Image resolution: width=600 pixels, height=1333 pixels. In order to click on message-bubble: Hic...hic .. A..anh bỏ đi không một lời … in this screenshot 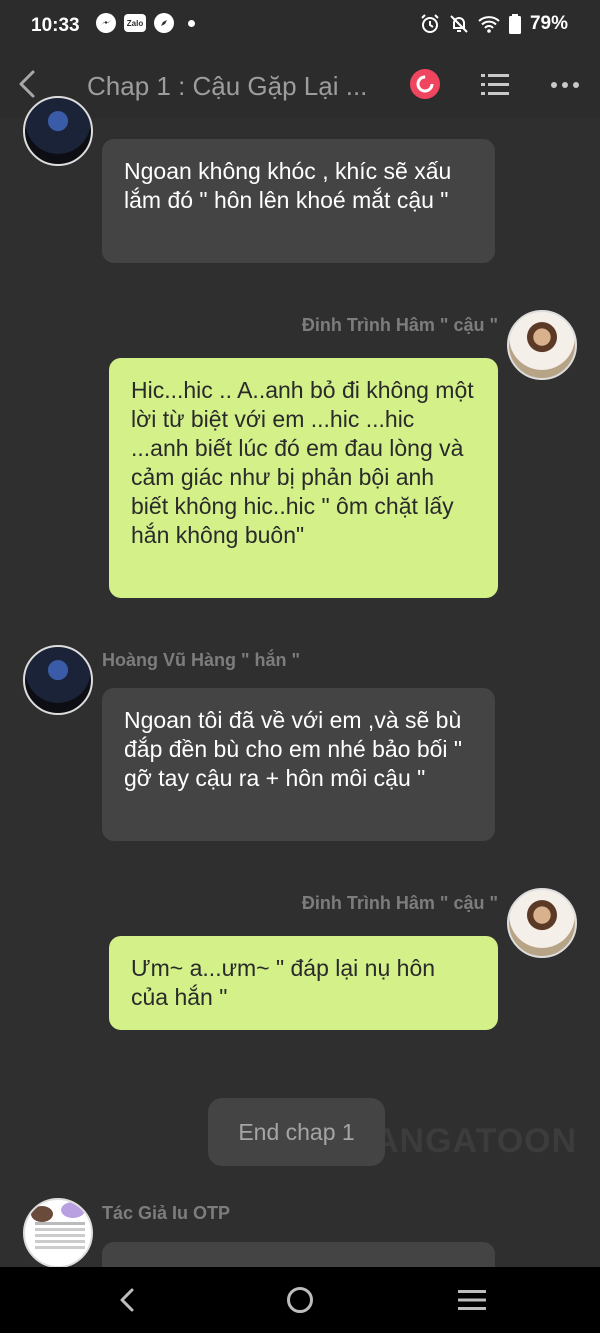, I will do `click(303, 478)`.